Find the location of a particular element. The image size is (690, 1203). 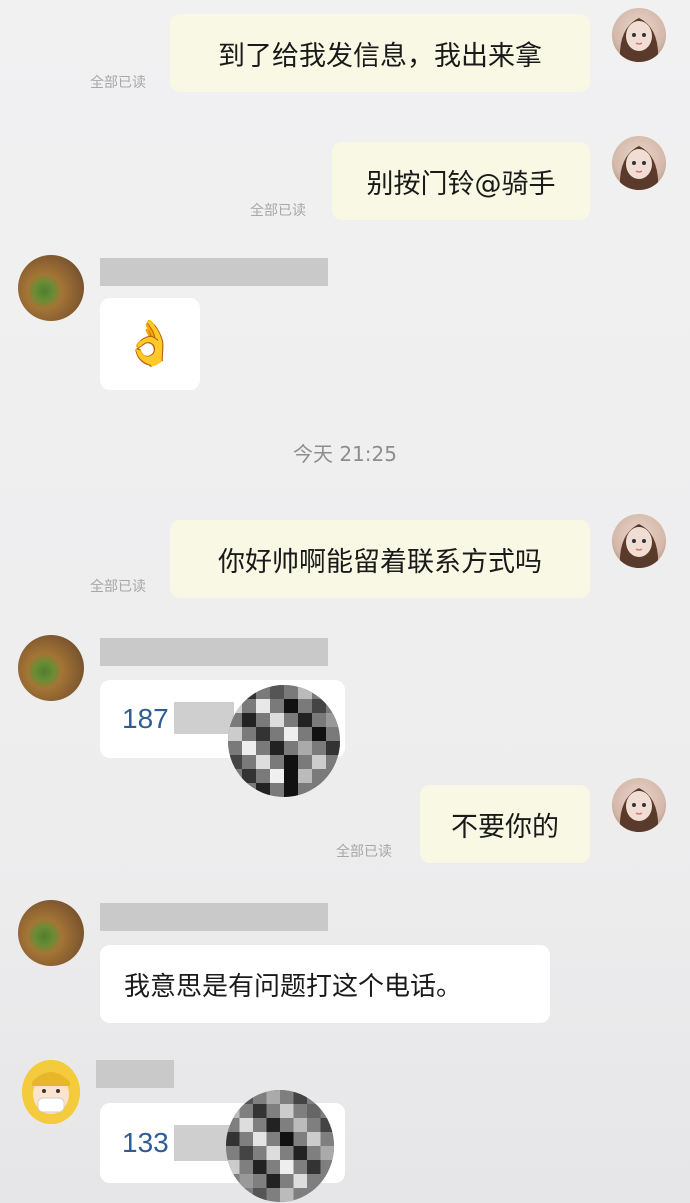

ok-hand-emoji: 👌 is located at coordinates (150, 343).